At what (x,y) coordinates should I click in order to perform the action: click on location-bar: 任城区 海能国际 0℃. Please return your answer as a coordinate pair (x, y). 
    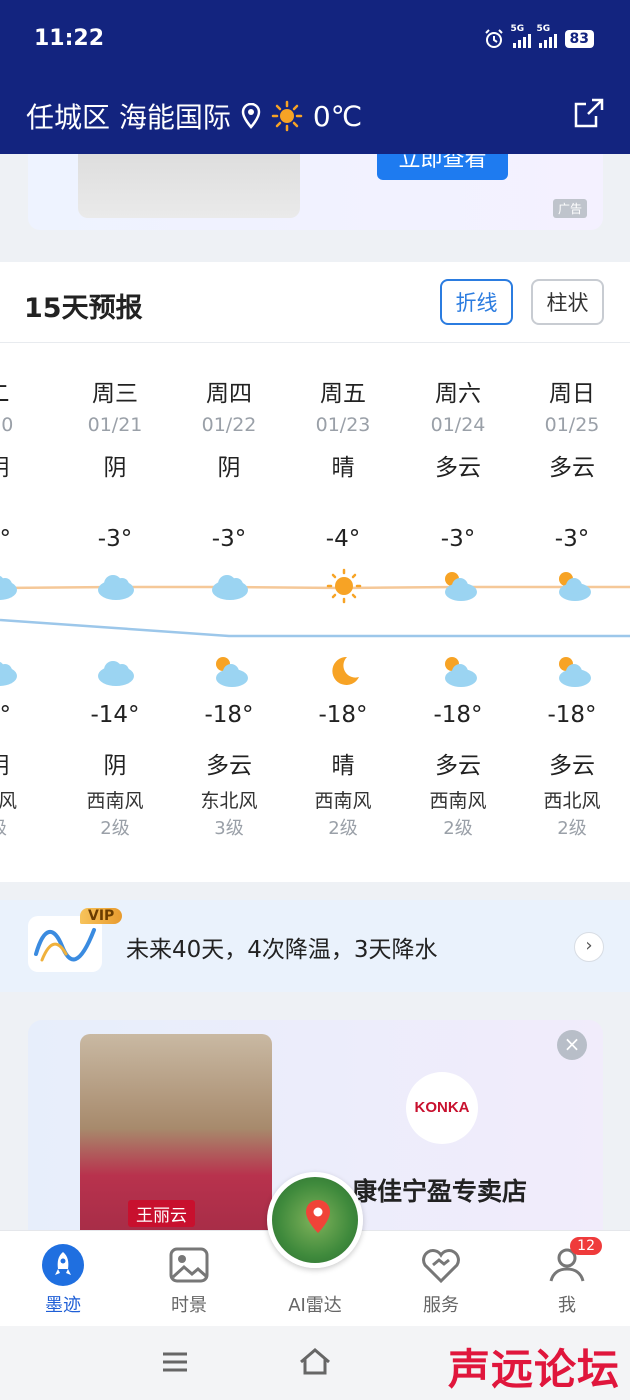
    Looking at the image, I should click on (194, 116).